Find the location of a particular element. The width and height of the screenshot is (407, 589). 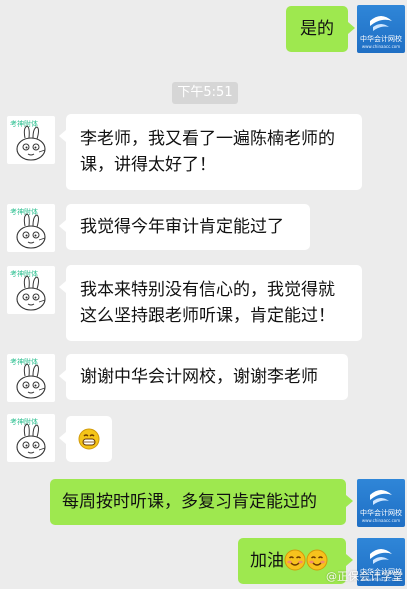

grinning-face-icon is located at coordinates (89, 439).